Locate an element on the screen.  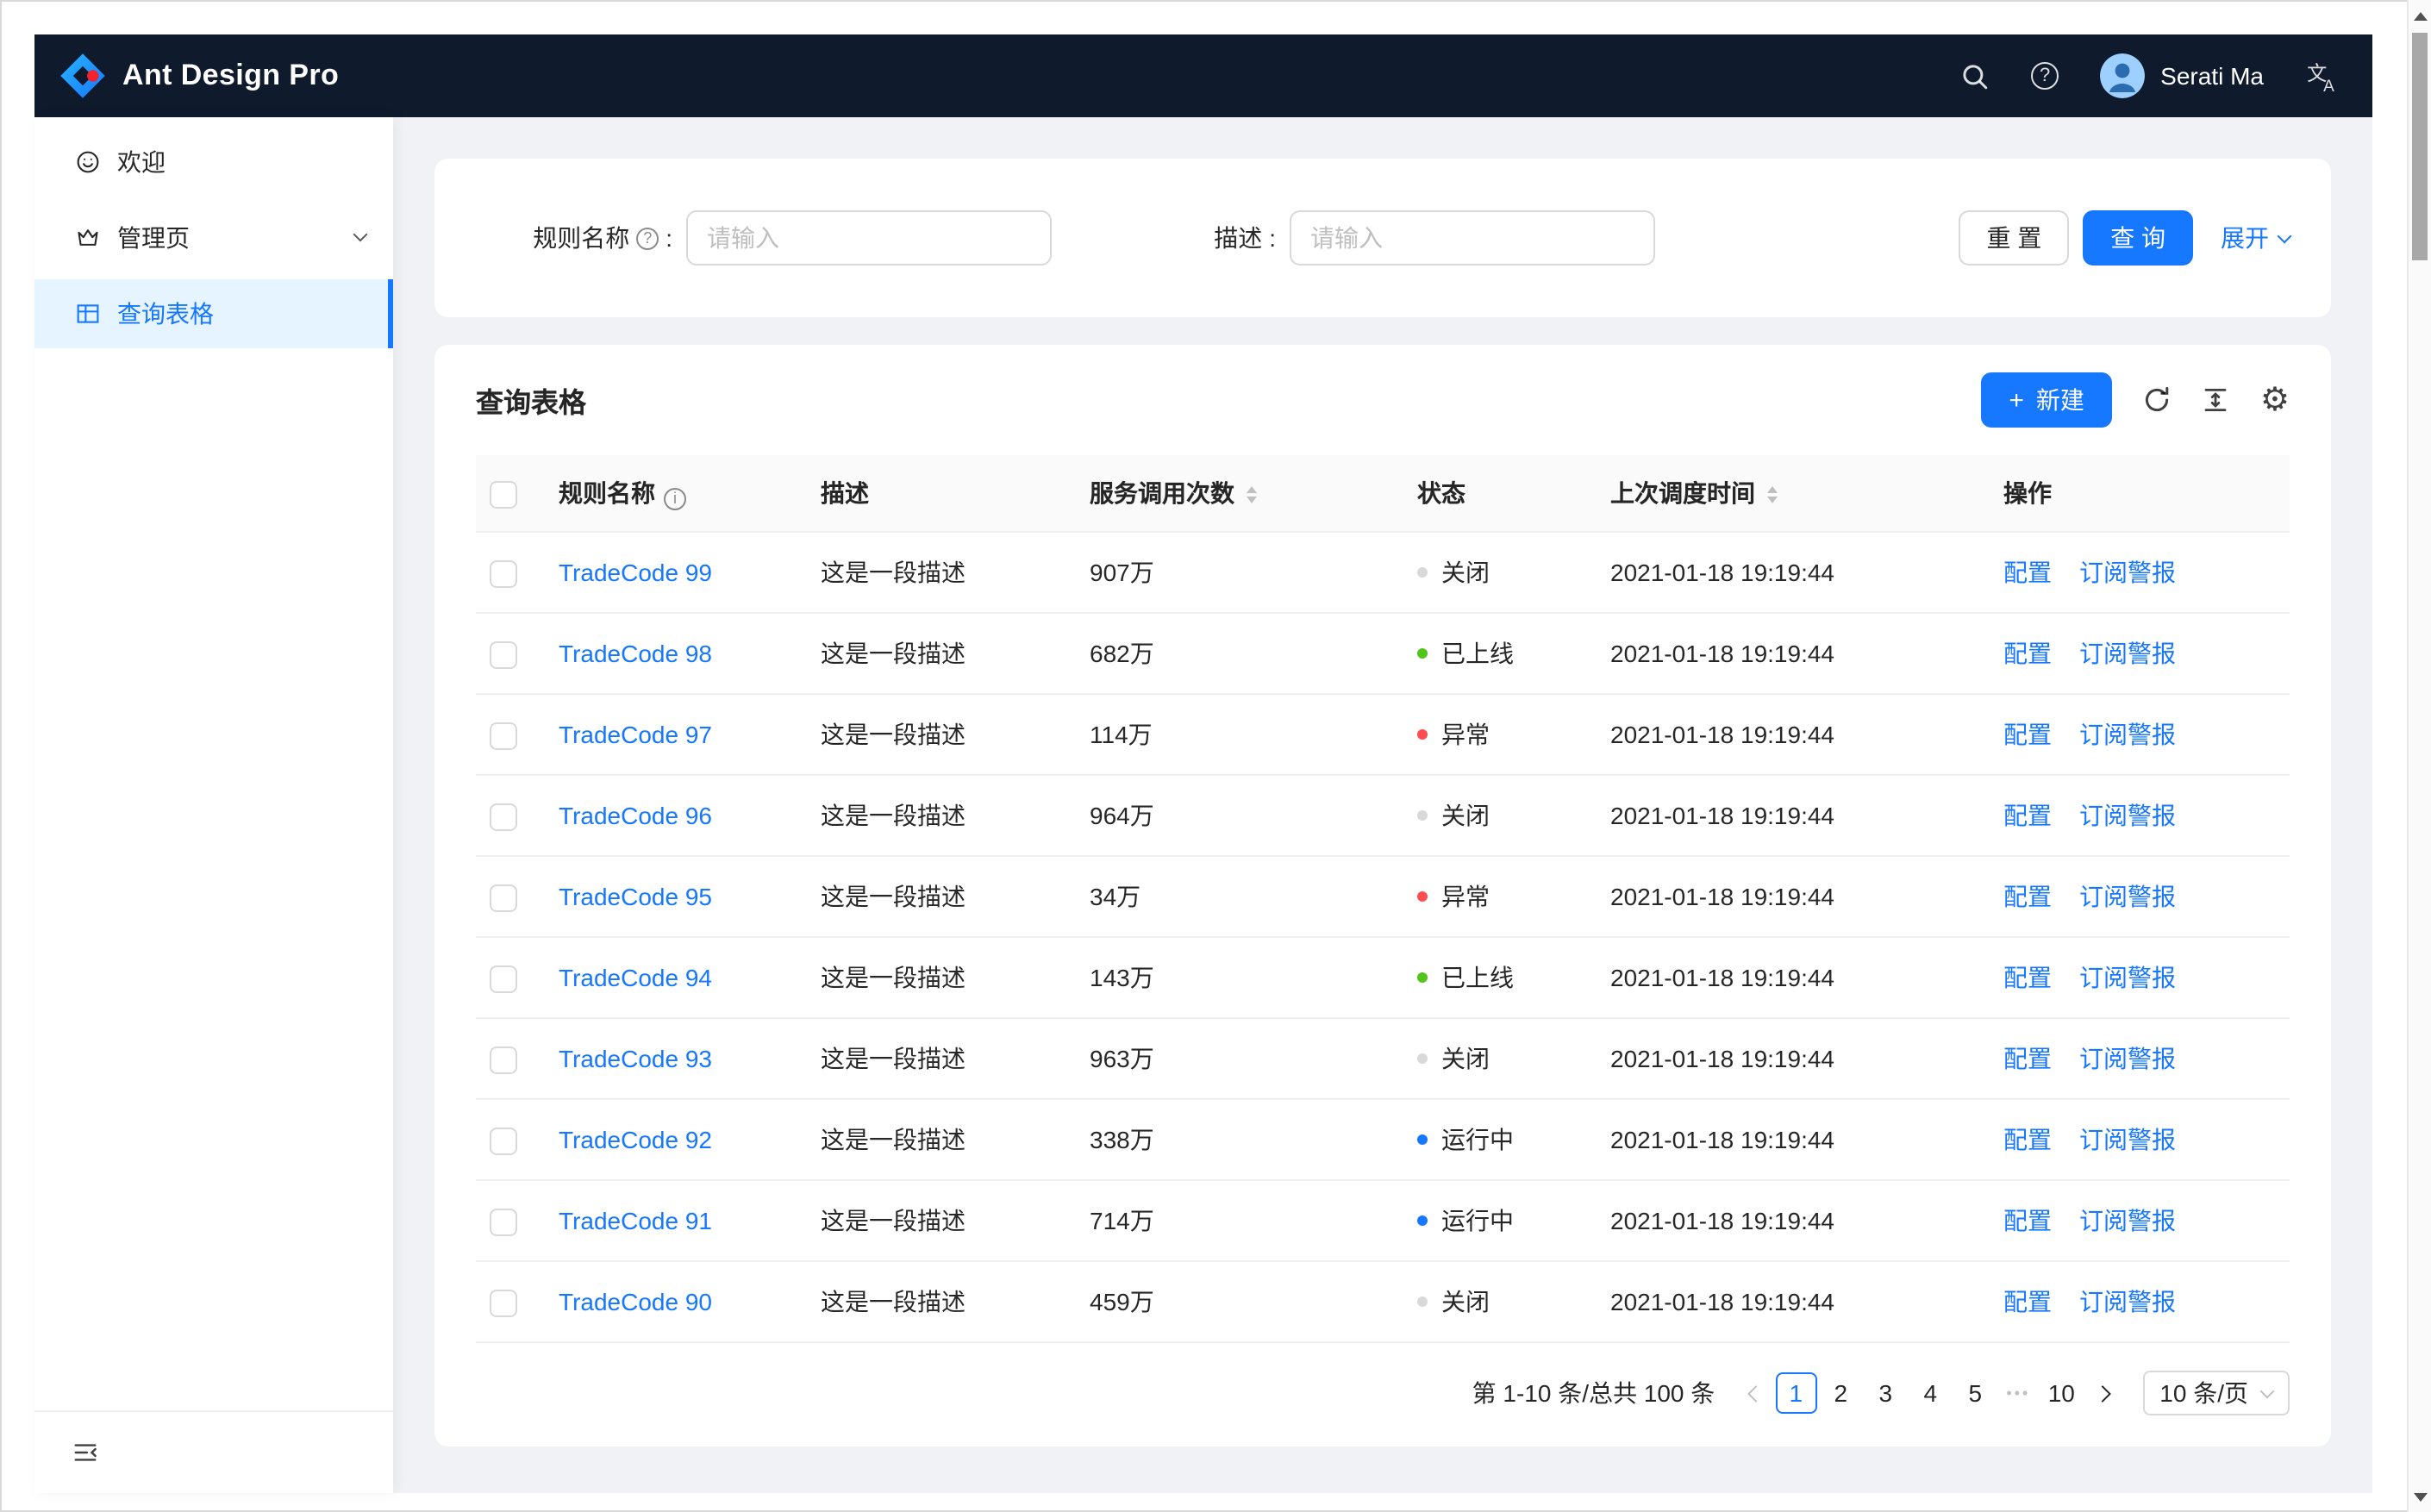
page-item-1: 1 is located at coordinates (1796, 1393).